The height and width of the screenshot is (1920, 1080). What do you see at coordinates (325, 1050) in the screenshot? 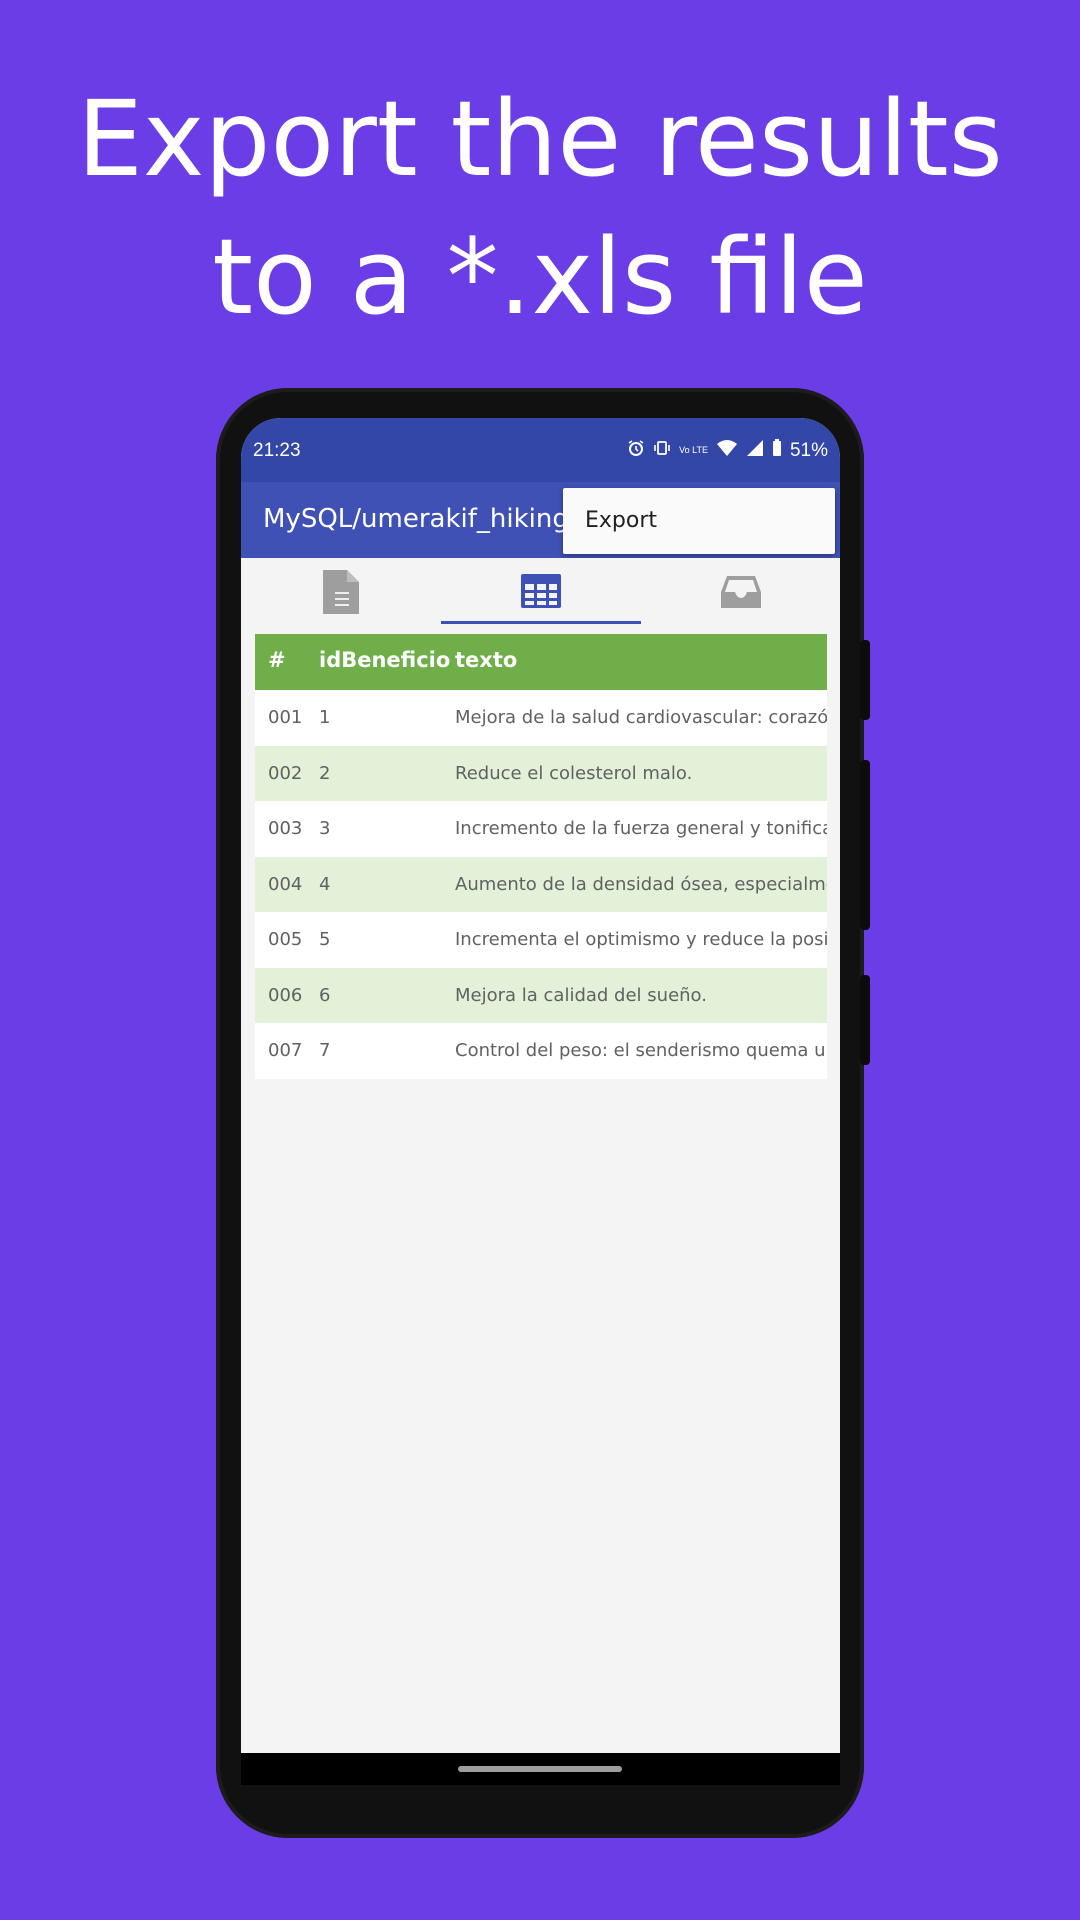
I see `cell-idbeneficio: 7` at bounding box center [325, 1050].